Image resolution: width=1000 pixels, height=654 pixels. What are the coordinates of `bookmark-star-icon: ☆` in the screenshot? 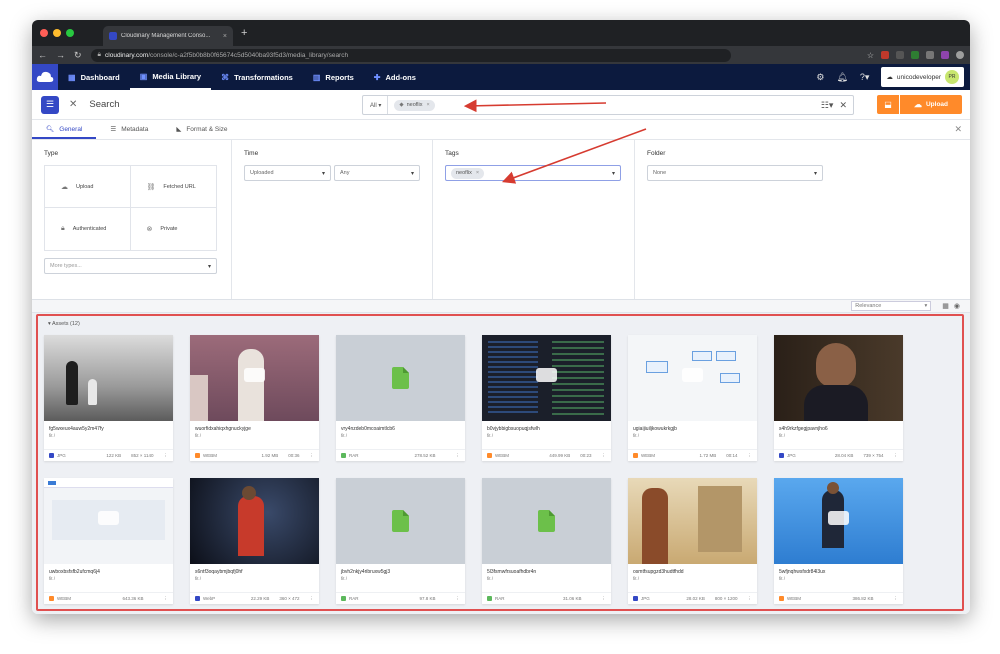 It's located at (870, 55).